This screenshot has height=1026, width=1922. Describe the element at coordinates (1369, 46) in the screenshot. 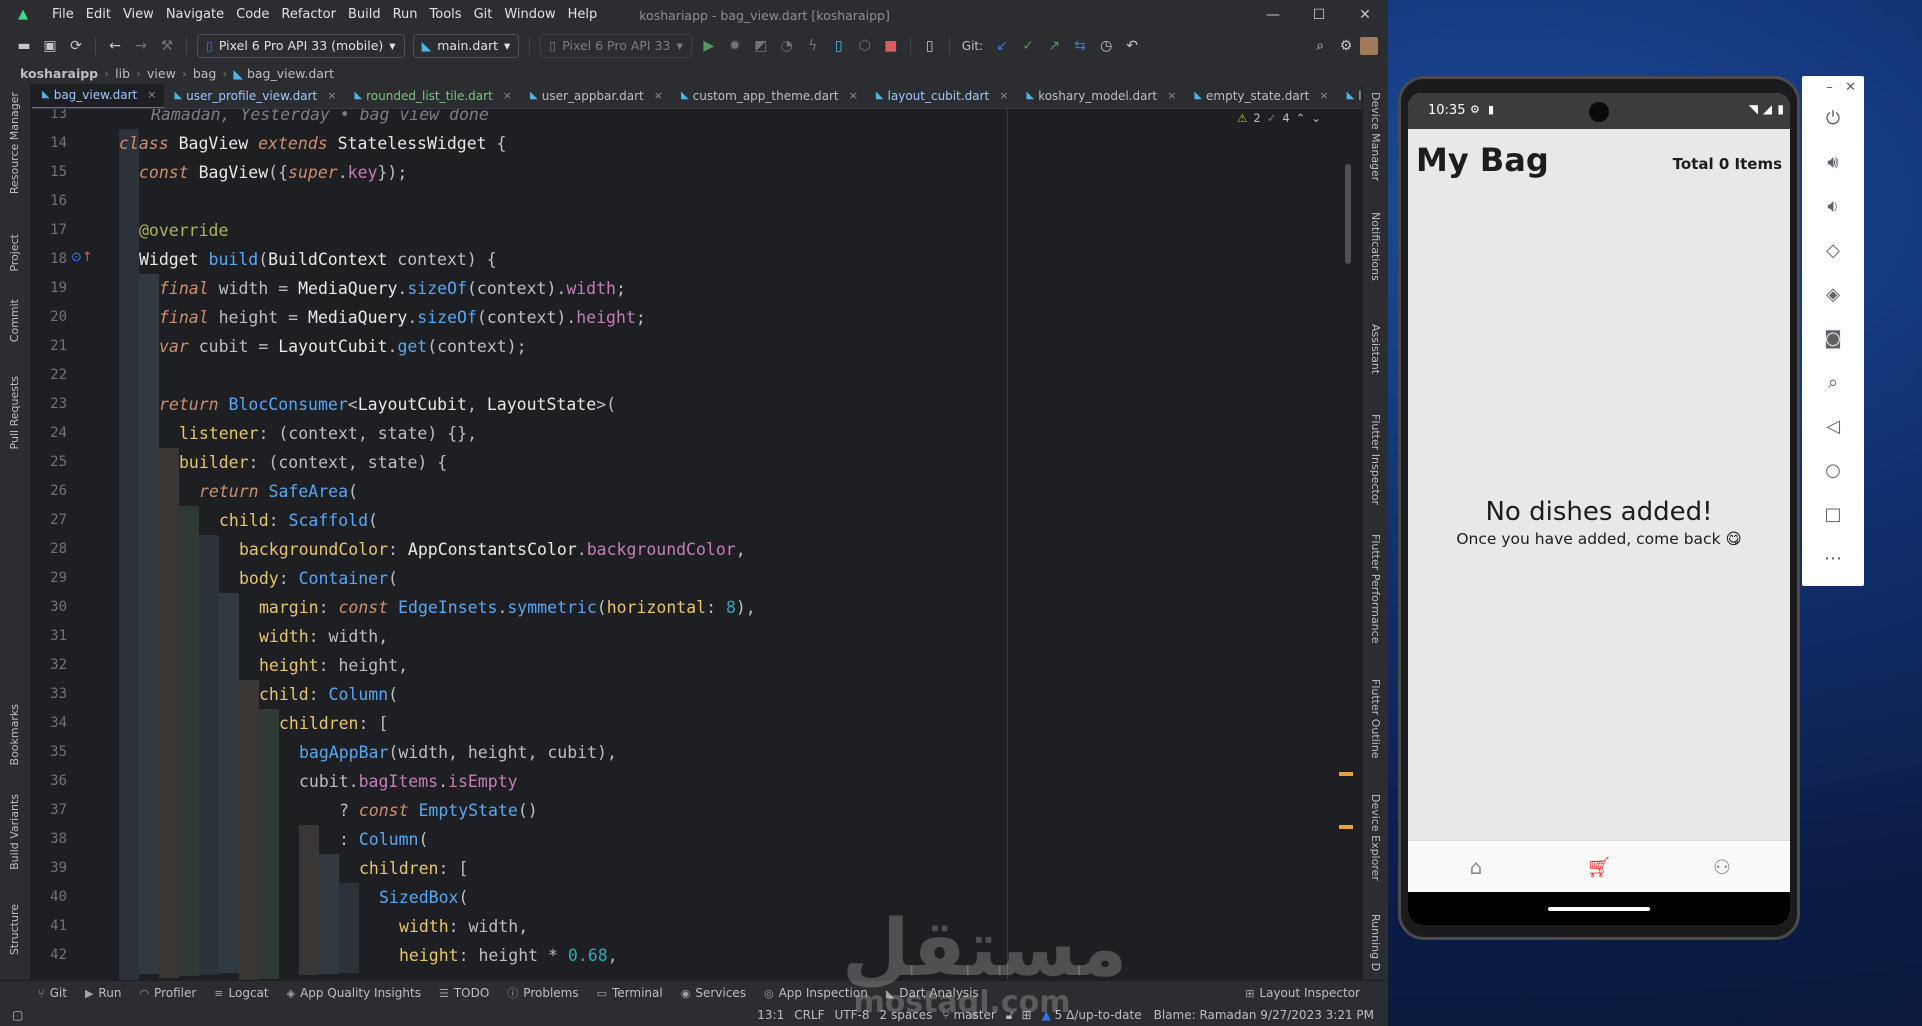

I see `avatar` at that location.